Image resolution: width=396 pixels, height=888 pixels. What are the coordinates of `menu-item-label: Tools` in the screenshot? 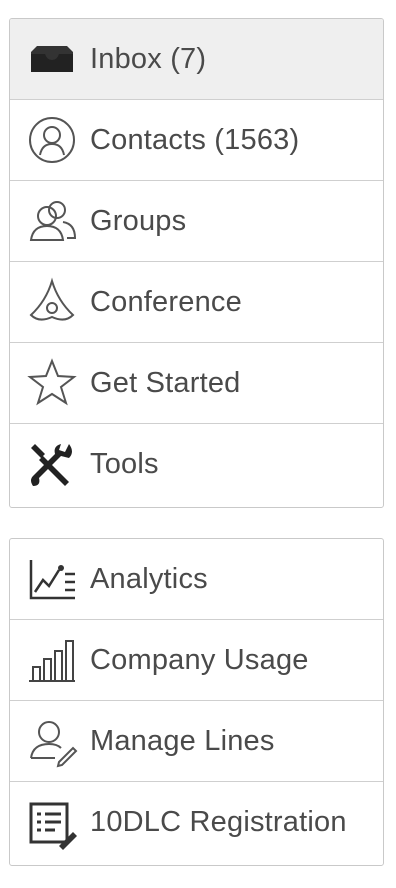 It's located at (124, 464).